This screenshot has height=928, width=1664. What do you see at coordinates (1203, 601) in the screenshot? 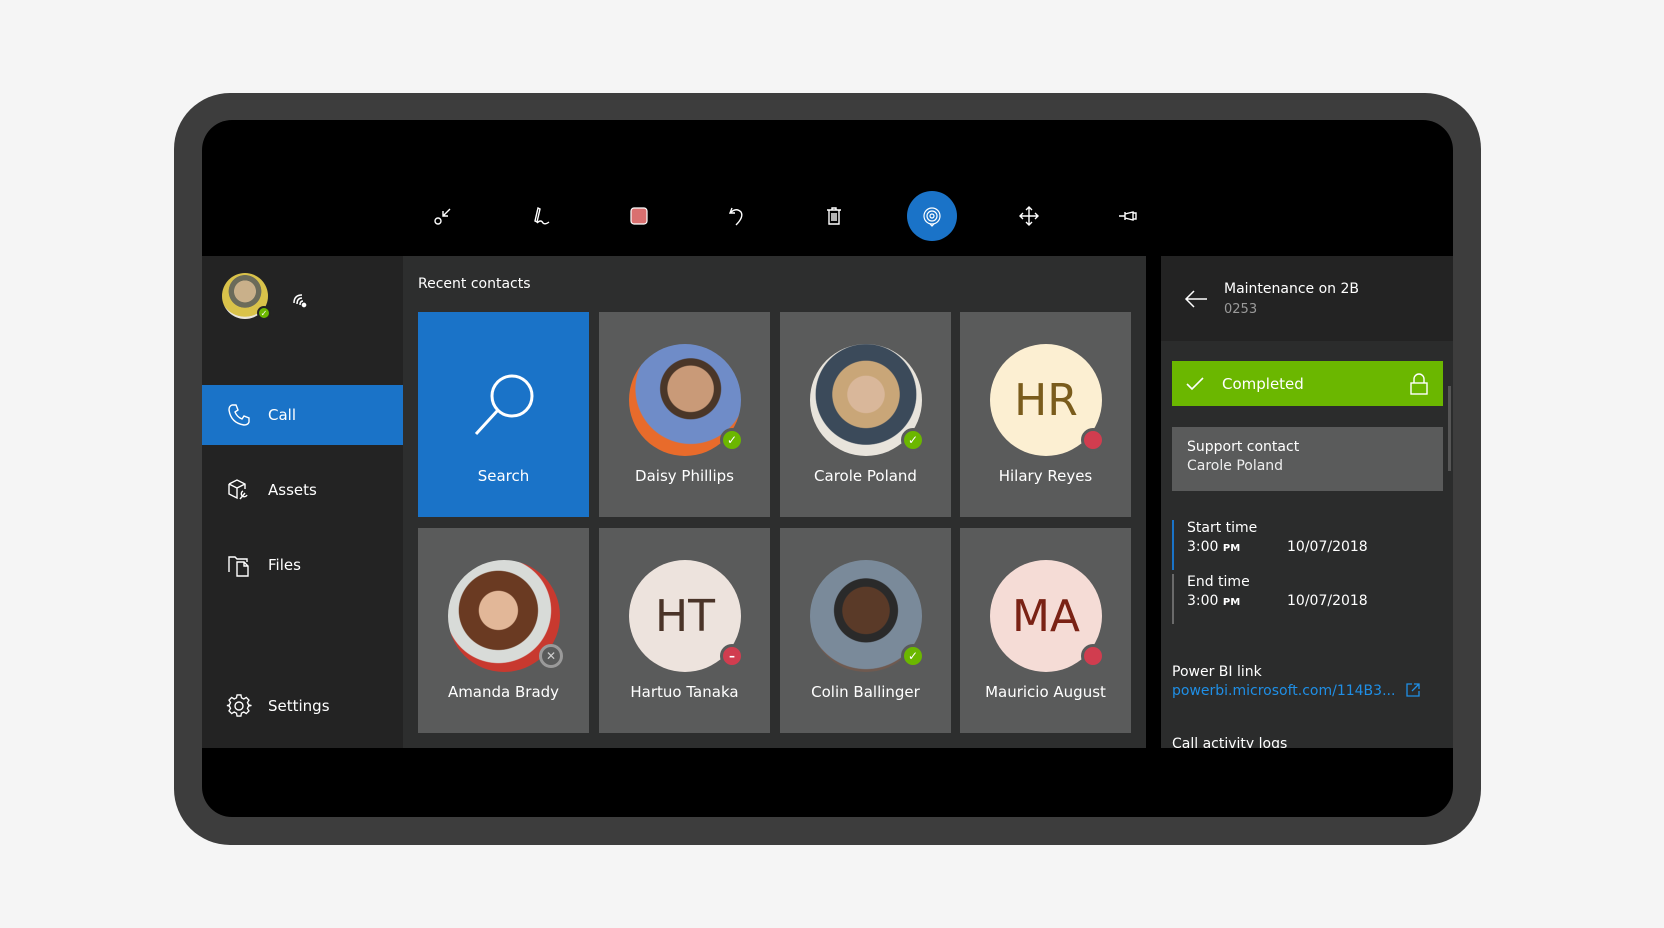
I see `end-time-value: 3:00` at bounding box center [1203, 601].